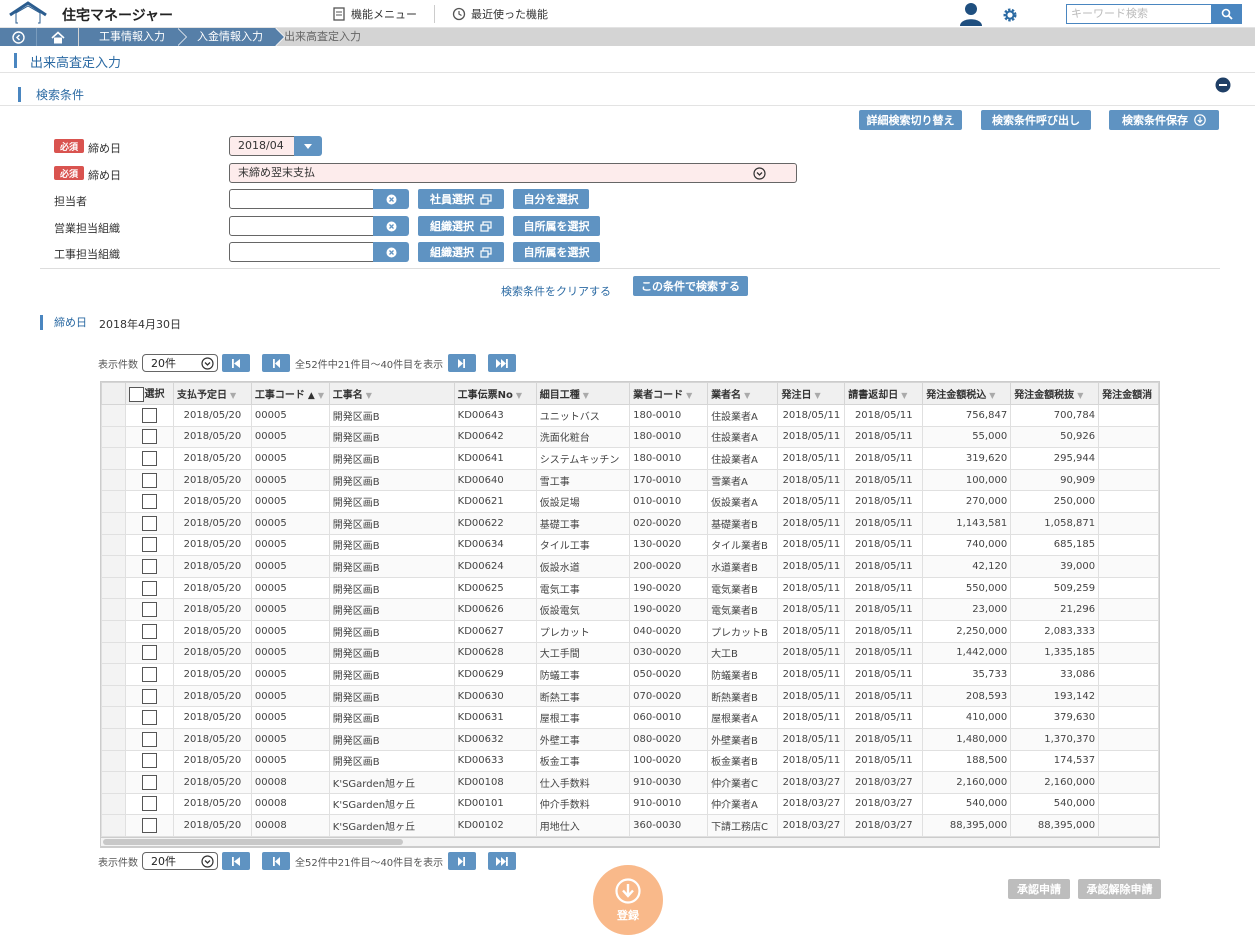 This screenshot has width=1255, height=945. What do you see at coordinates (391, 199) in the screenshot?
I see `staff-clear-button` at bounding box center [391, 199].